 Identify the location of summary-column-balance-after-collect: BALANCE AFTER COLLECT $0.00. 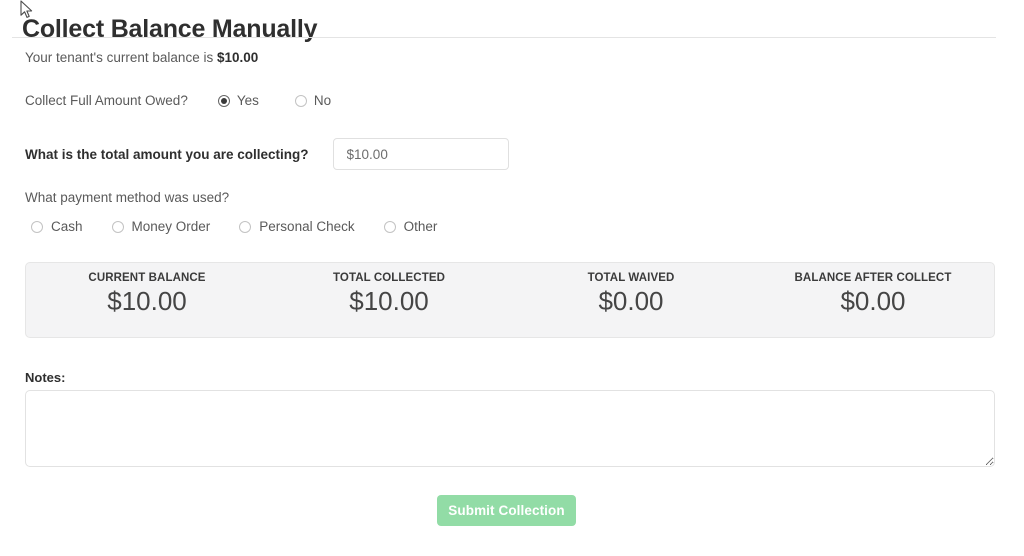
(873, 300).